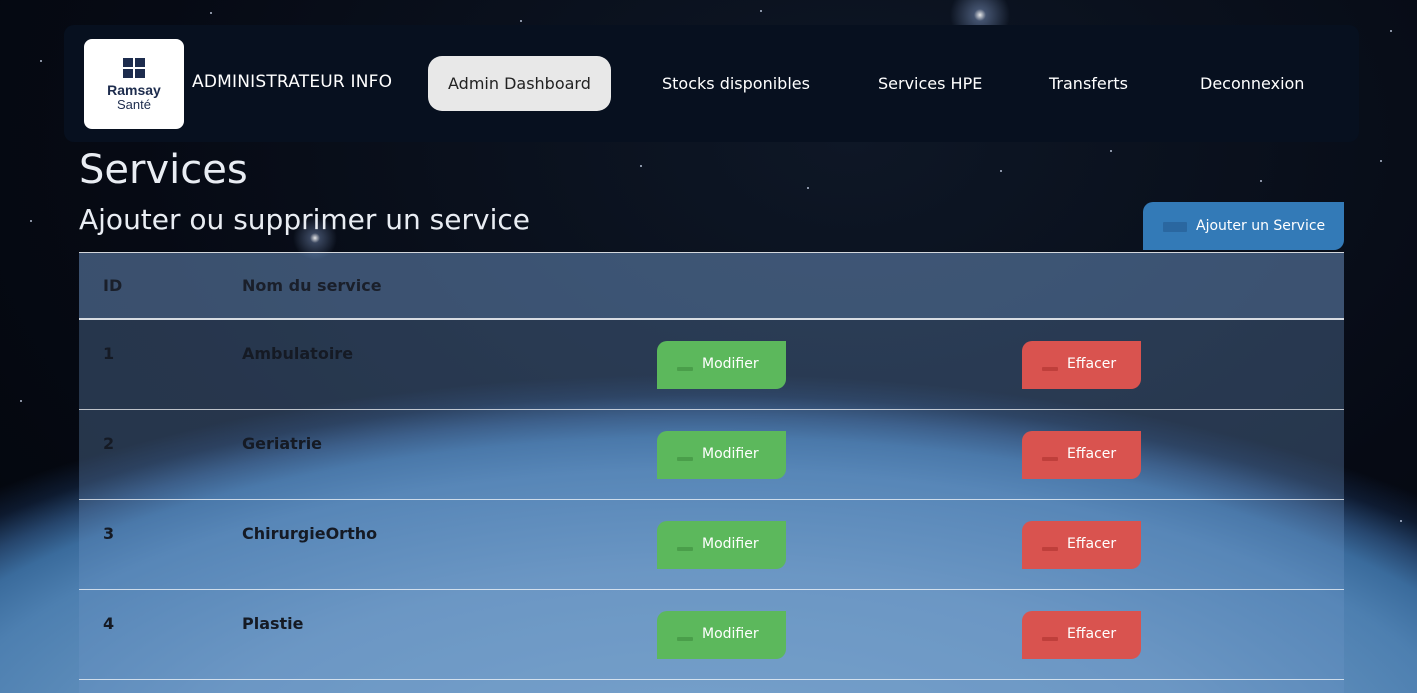  What do you see at coordinates (312, 285) in the screenshot?
I see `column-header-name: Nom du service` at bounding box center [312, 285].